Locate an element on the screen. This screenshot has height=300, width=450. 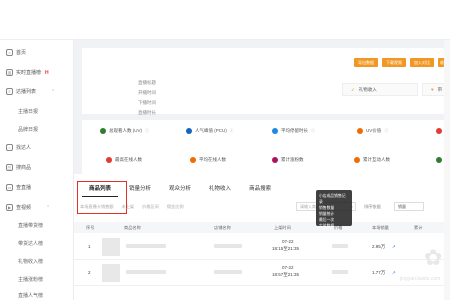
gift-icon is located at coordinates (439, 131).